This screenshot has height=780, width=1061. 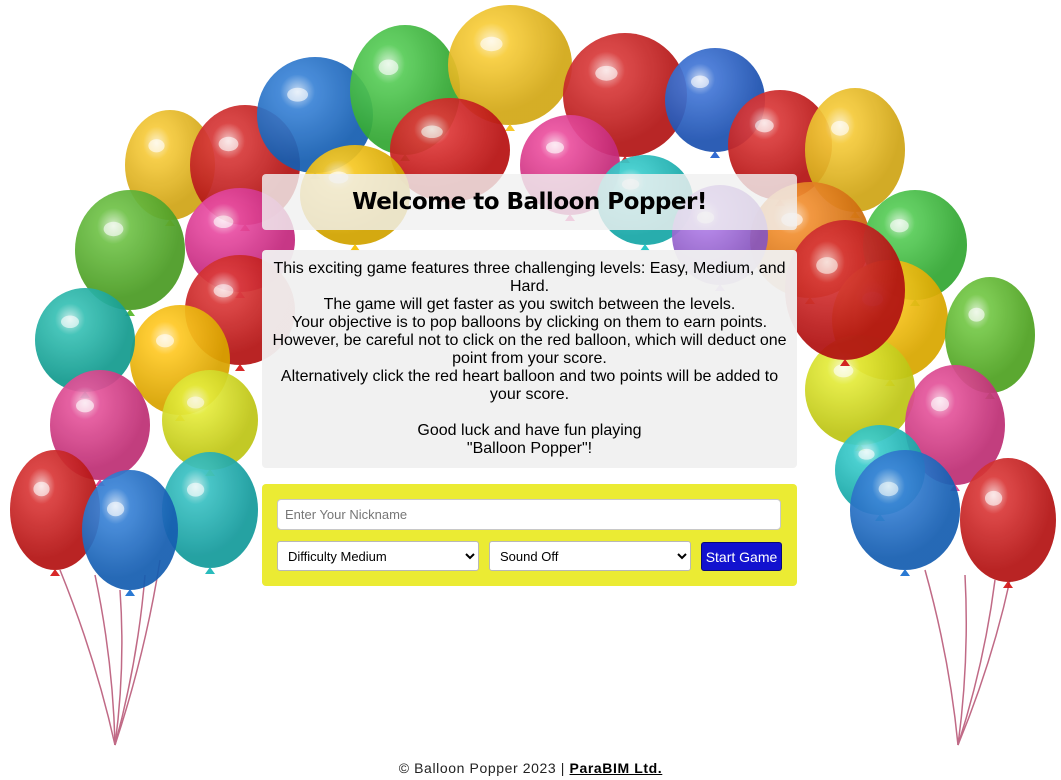 I want to click on sound-select: Sound Off, so click(x=590, y=556).